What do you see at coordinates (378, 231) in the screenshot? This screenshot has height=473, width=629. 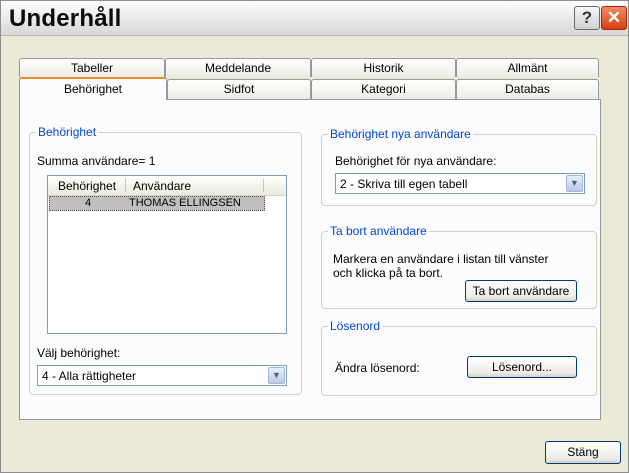 I see `remove-user-legend: Ta bort användare` at bounding box center [378, 231].